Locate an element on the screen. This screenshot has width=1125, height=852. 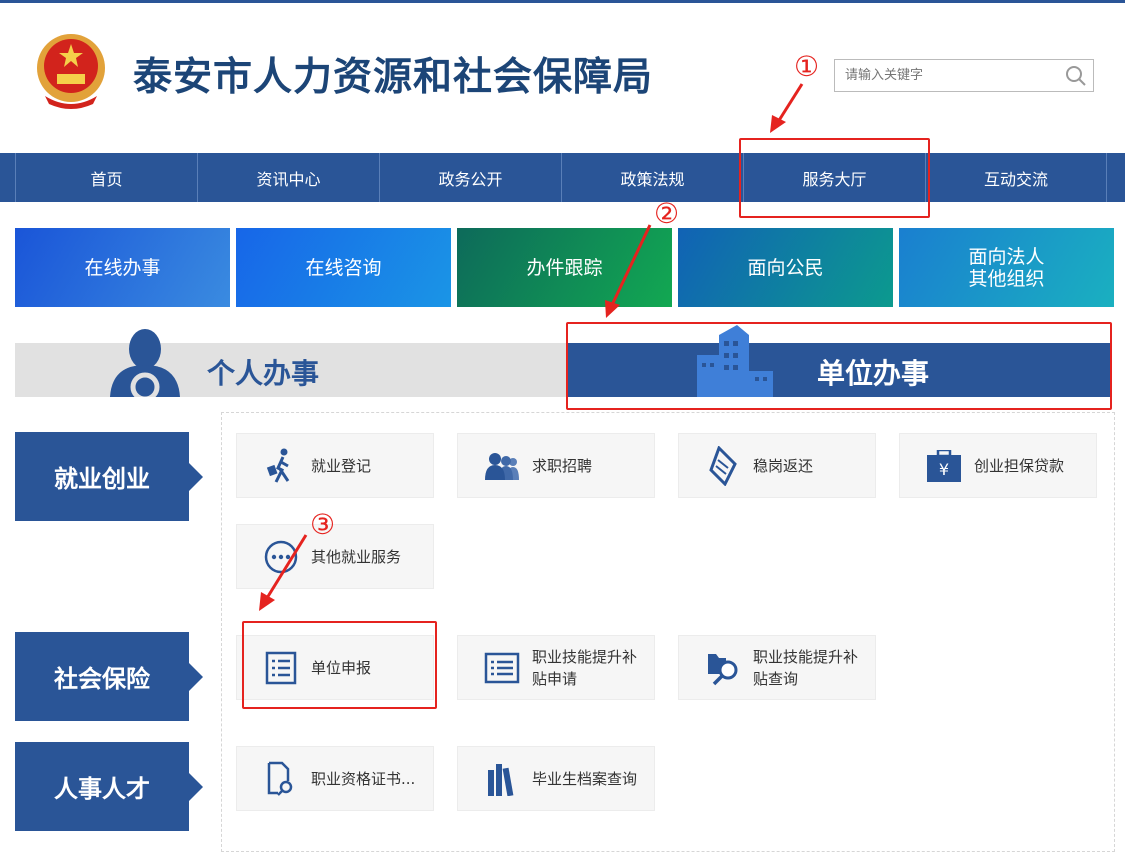
arrow-2-icon is located at coordinates (631, 265).